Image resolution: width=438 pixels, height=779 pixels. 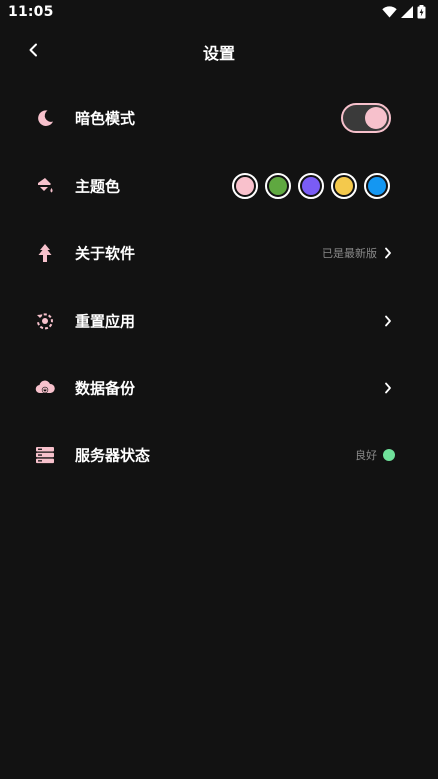 What do you see at coordinates (218, 53) in the screenshot?
I see `page-title: 设置` at bounding box center [218, 53].